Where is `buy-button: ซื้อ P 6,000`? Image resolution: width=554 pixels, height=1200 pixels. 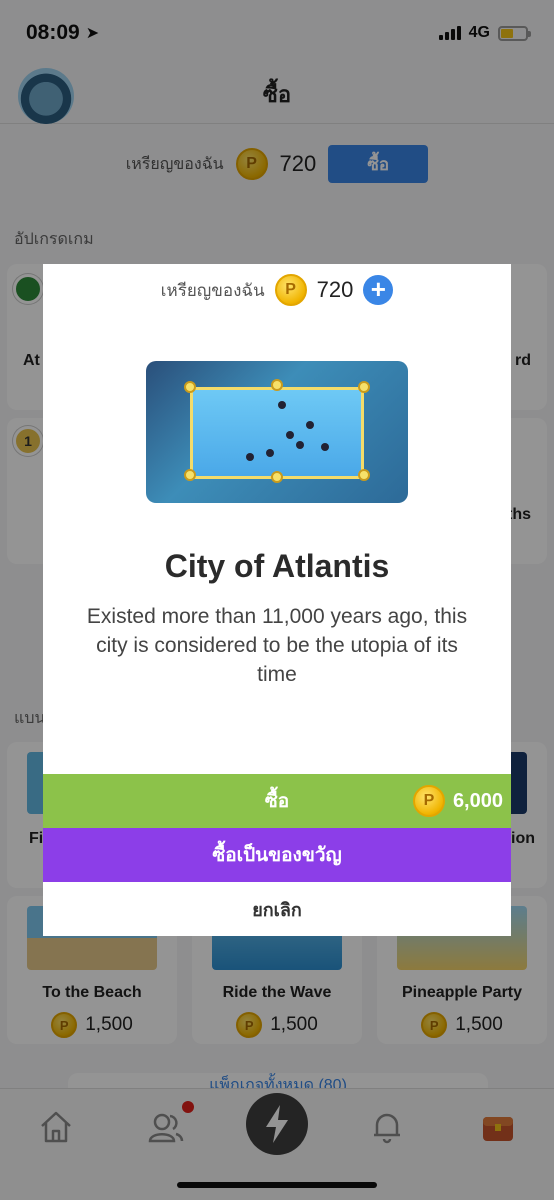 buy-button: ซื้อ P 6,000 is located at coordinates (277, 801).